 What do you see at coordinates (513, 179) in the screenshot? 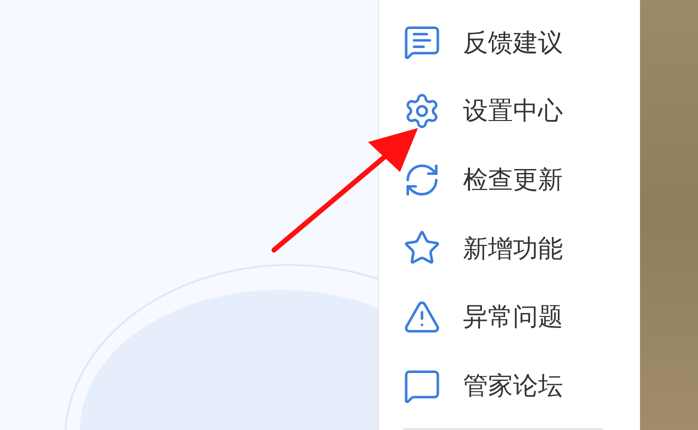
I see `menu-item: 检查更新` at bounding box center [513, 179].